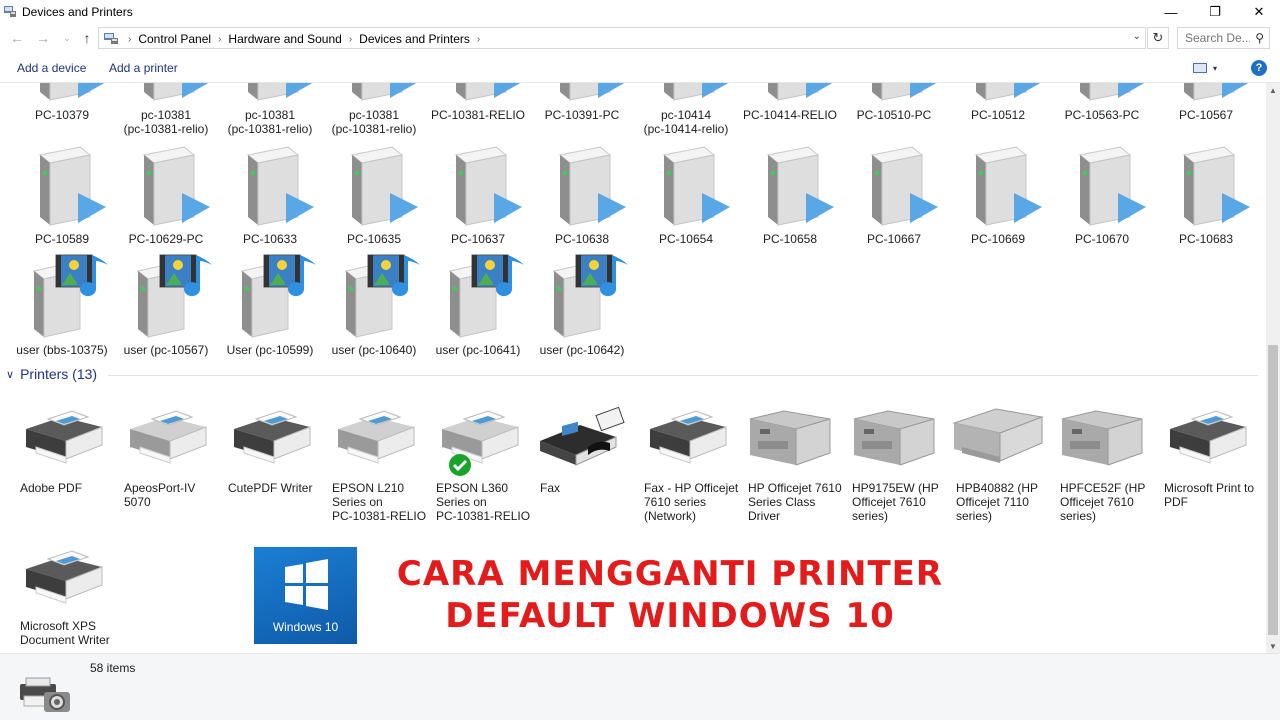 The height and width of the screenshot is (720, 1280). Describe the element at coordinates (43, 38) in the screenshot. I see `forward-button: →` at that location.